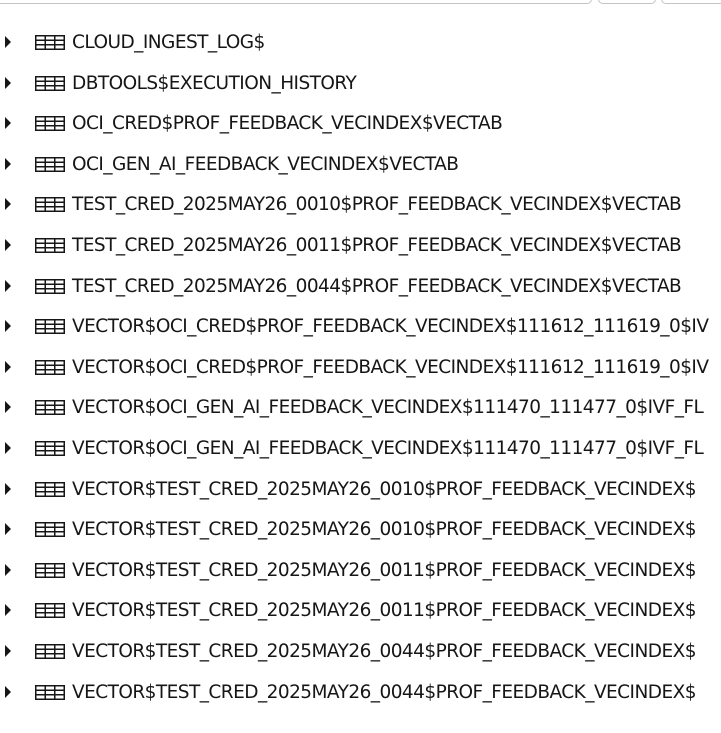  What do you see at coordinates (214, 83) in the screenshot?
I see `tree-item-label: DBTOOLS$EXECUTION_HISTORY` at bounding box center [214, 83].